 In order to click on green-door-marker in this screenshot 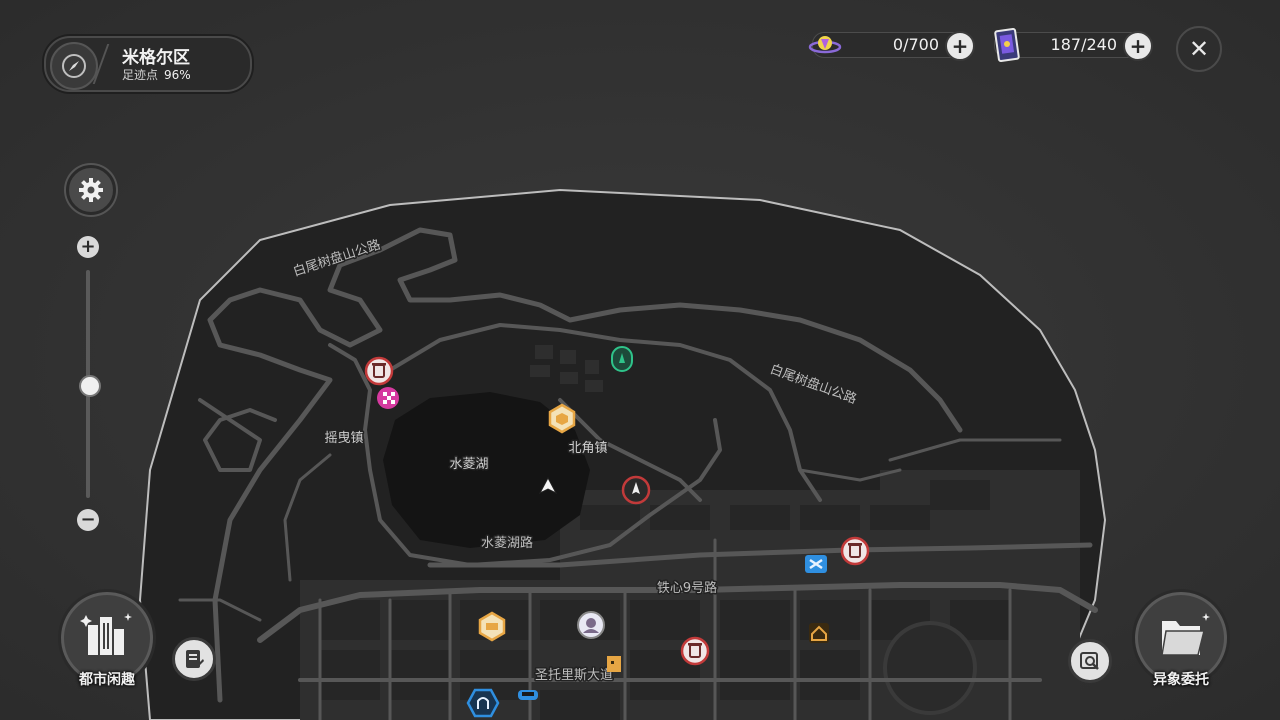, I will do `click(622, 359)`.